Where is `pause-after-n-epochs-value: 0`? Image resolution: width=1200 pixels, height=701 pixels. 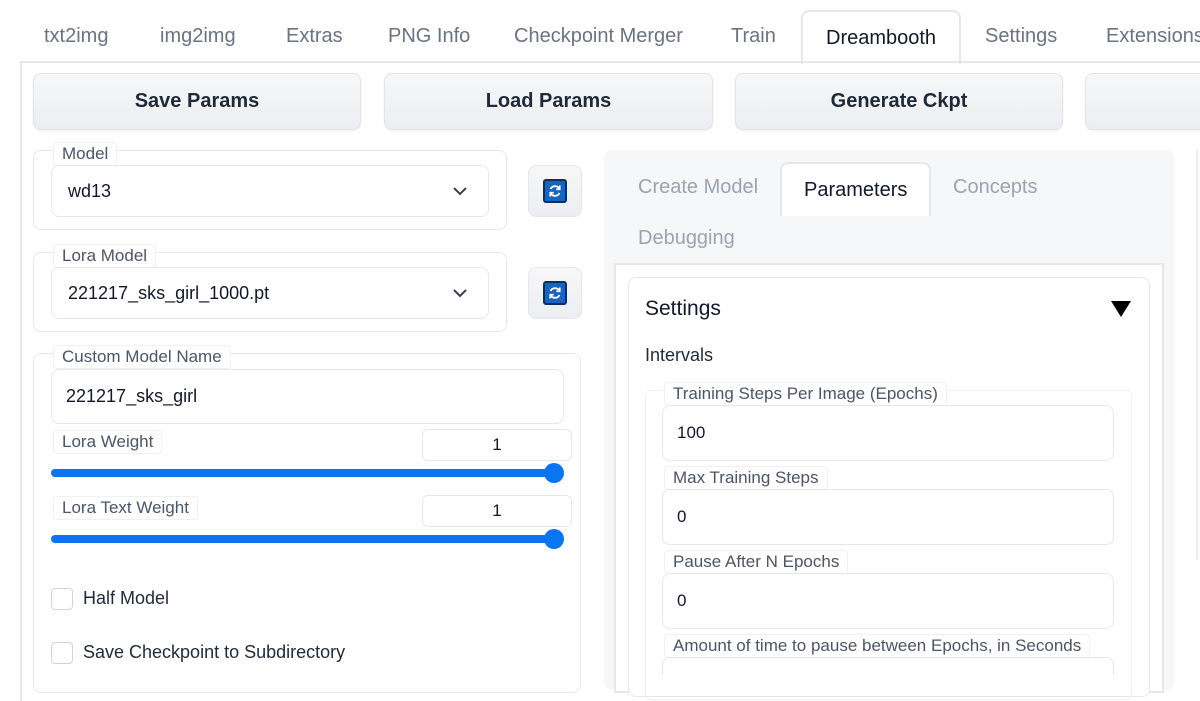
pause-after-n-epochs-value: 0 is located at coordinates (682, 600).